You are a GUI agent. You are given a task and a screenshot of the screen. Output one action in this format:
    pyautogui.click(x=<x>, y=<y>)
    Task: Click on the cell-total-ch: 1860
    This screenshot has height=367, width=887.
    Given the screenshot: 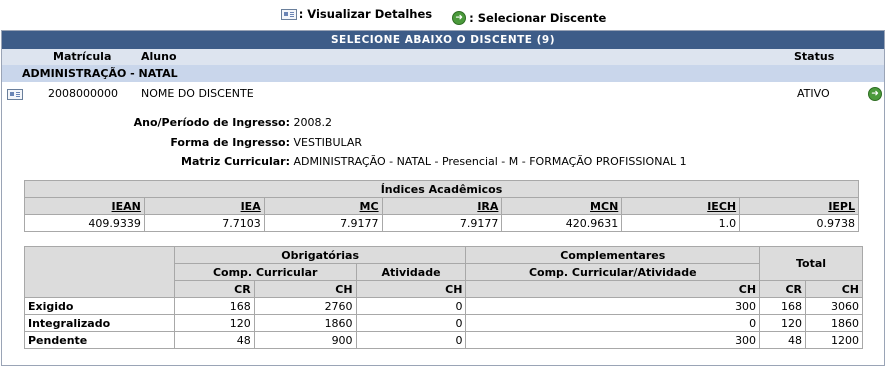 What is the action you would take?
    pyautogui.click(x=834, y=323)
    